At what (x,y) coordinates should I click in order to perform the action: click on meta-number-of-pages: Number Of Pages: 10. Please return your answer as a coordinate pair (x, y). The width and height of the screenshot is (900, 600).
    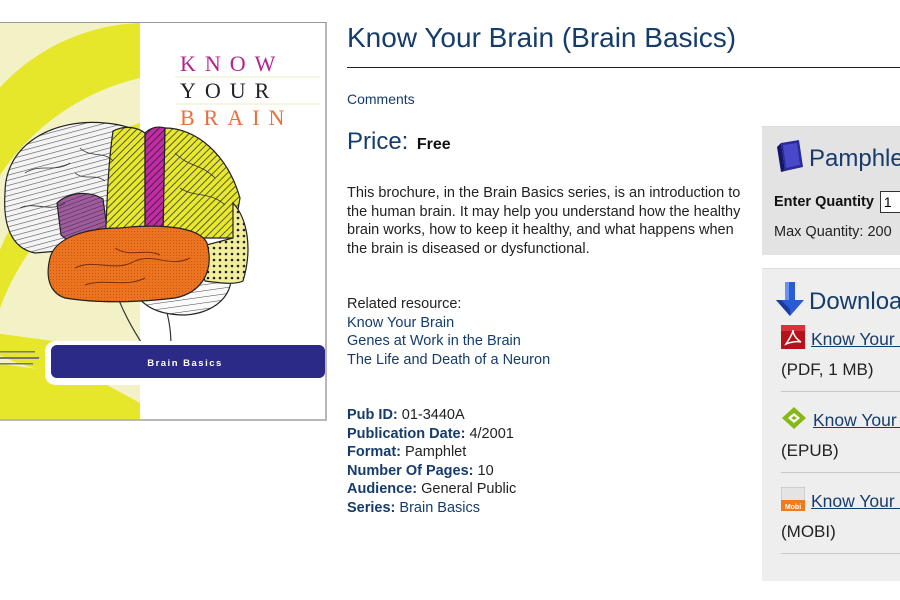
    Looking at the image, I should click on (431, 471).